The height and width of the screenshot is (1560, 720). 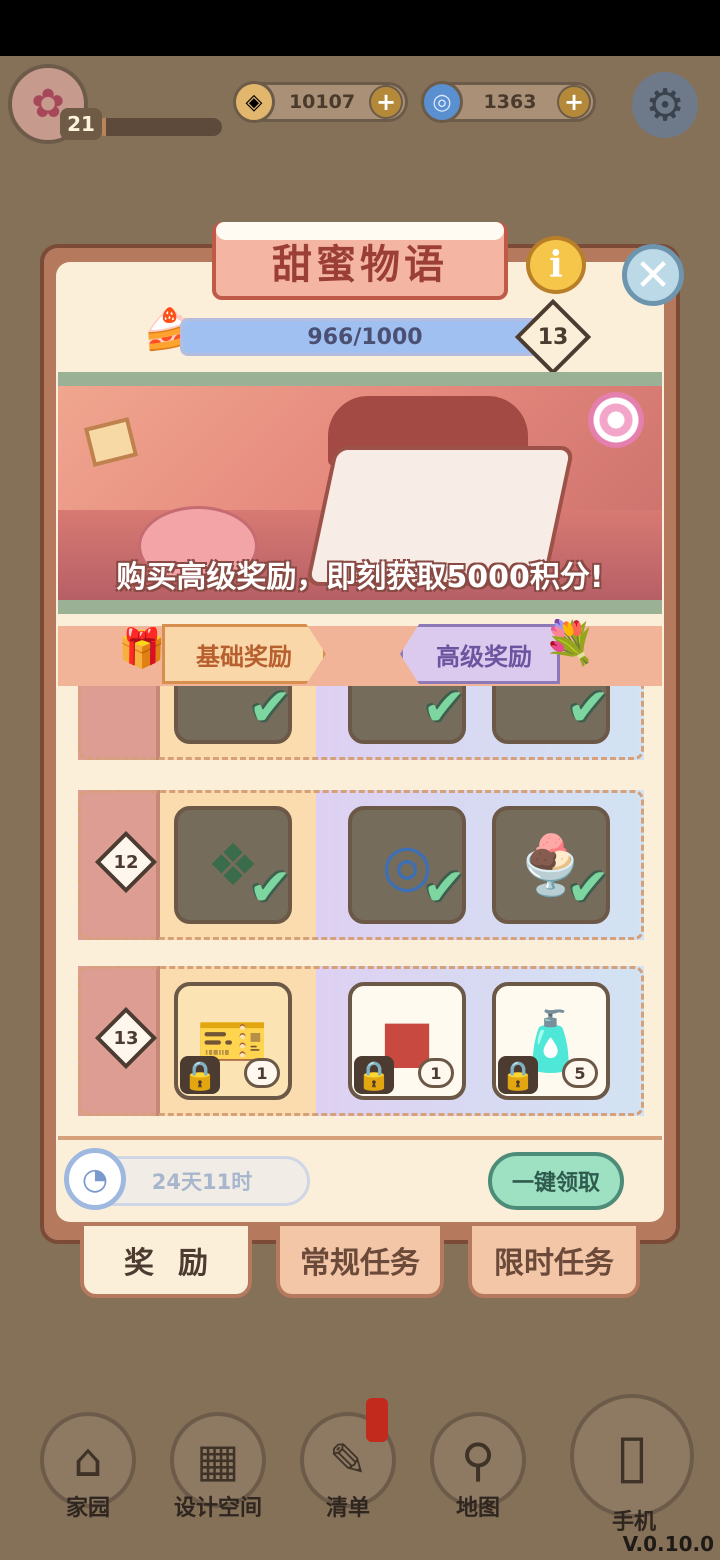 What do you see at coordinates (126, 862) in the screenshot?
I see `row-level-number: 12` at bounding box center [126, 862].